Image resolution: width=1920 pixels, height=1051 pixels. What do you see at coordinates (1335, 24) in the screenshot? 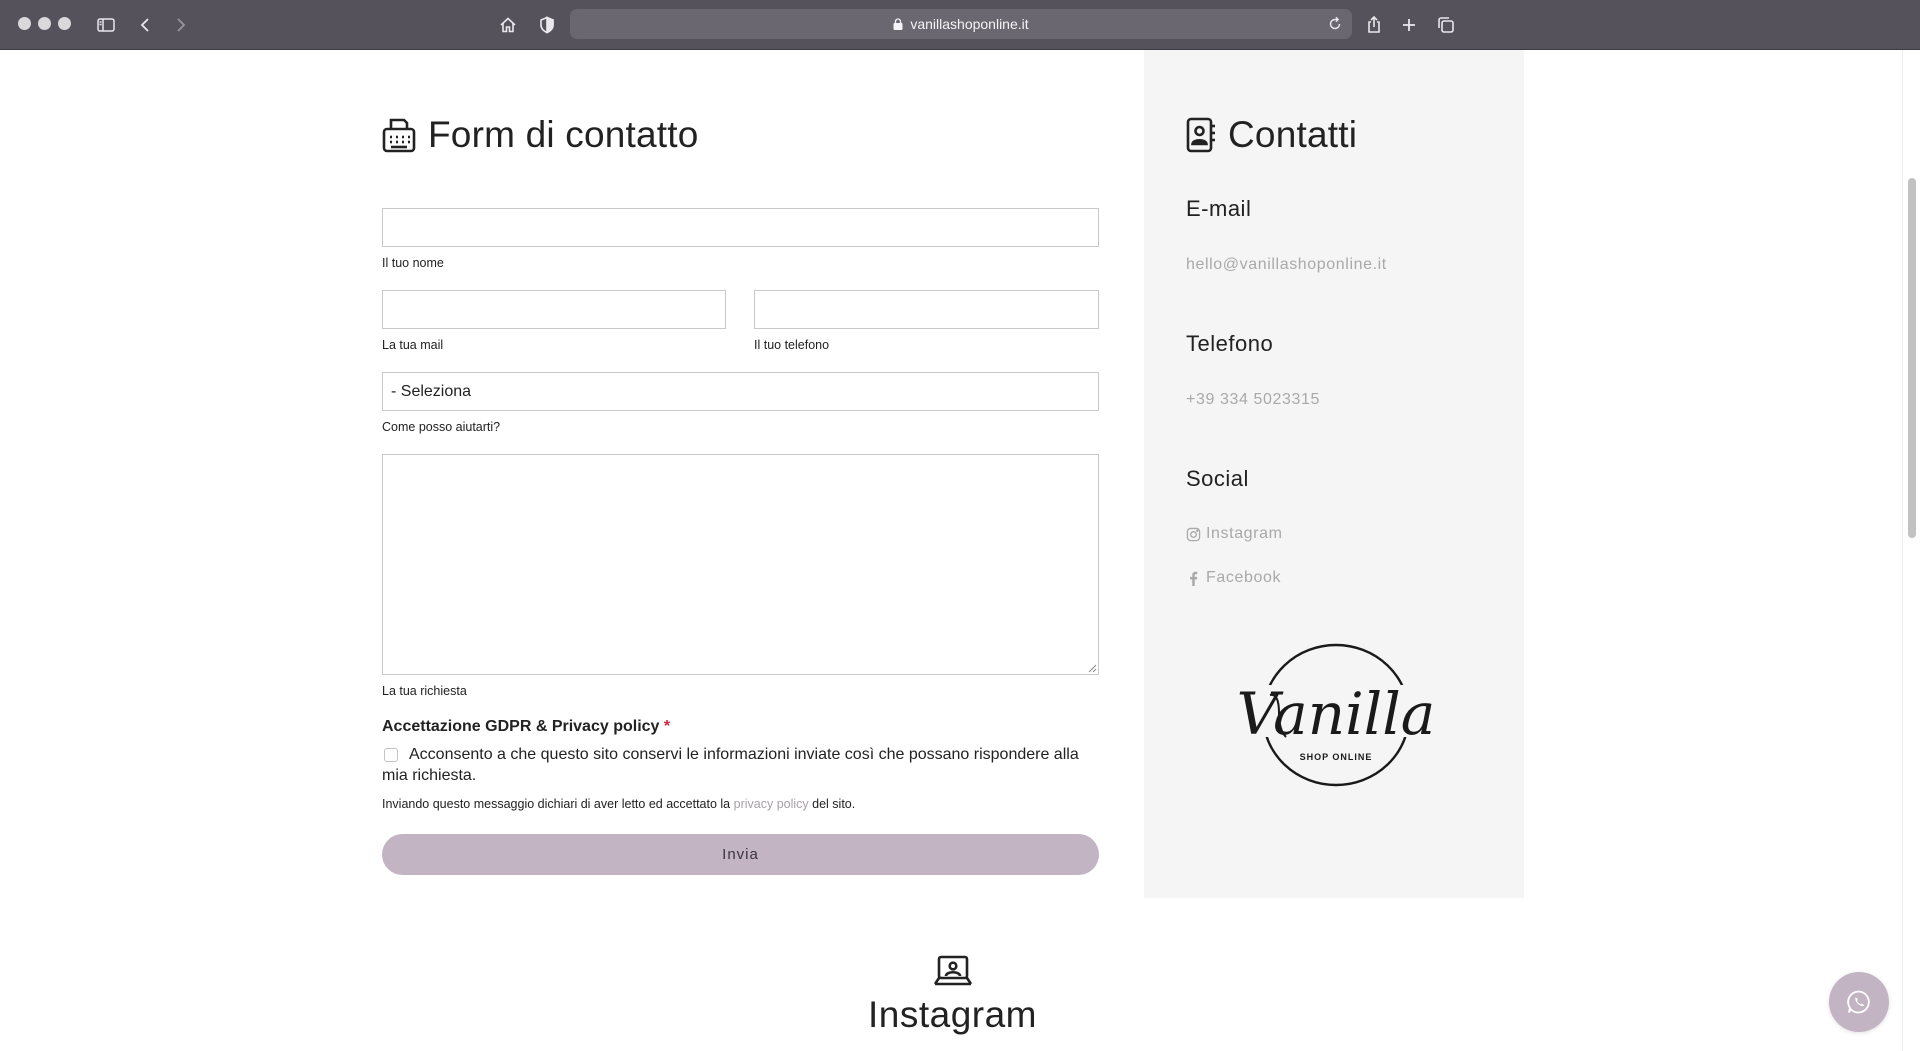
I see `reload-icon` at bounding box center [1335, 24].